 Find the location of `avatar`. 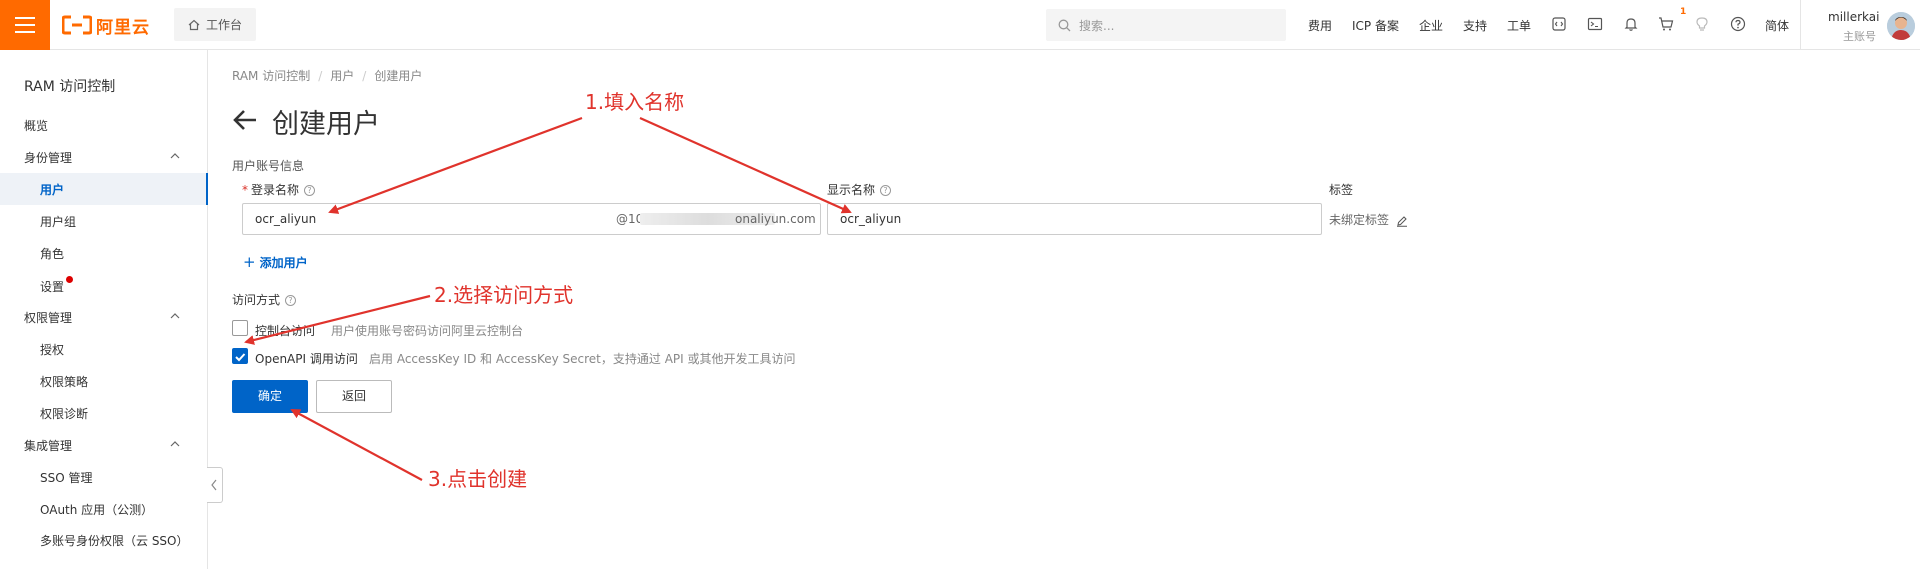

avatar is located at coordinates (1901, 26).